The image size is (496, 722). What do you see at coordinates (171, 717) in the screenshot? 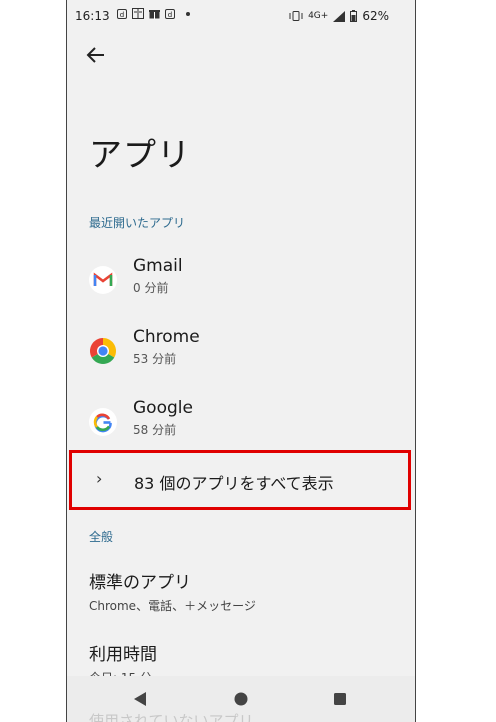
I see `unused-apps-item-partial: 使用されていないアプリ` at bounding box center [171, 717].